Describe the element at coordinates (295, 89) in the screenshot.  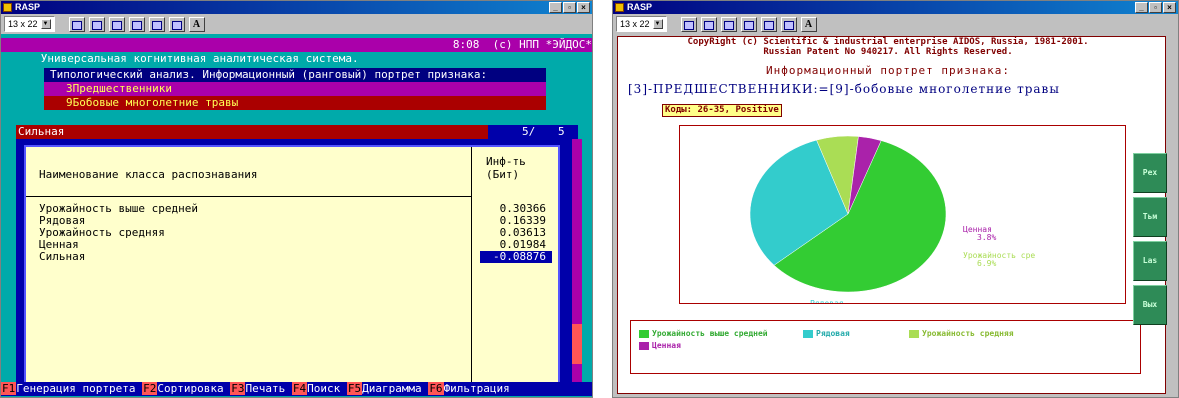
I see `menu-item-predecessors: 3Предшественники` at that location.